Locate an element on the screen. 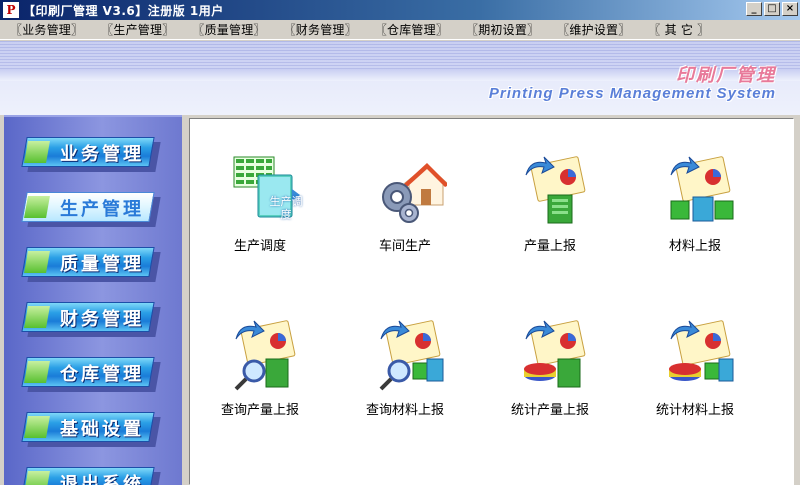  tile-label: 查询产量上报 is located at coordinates (259, 410).